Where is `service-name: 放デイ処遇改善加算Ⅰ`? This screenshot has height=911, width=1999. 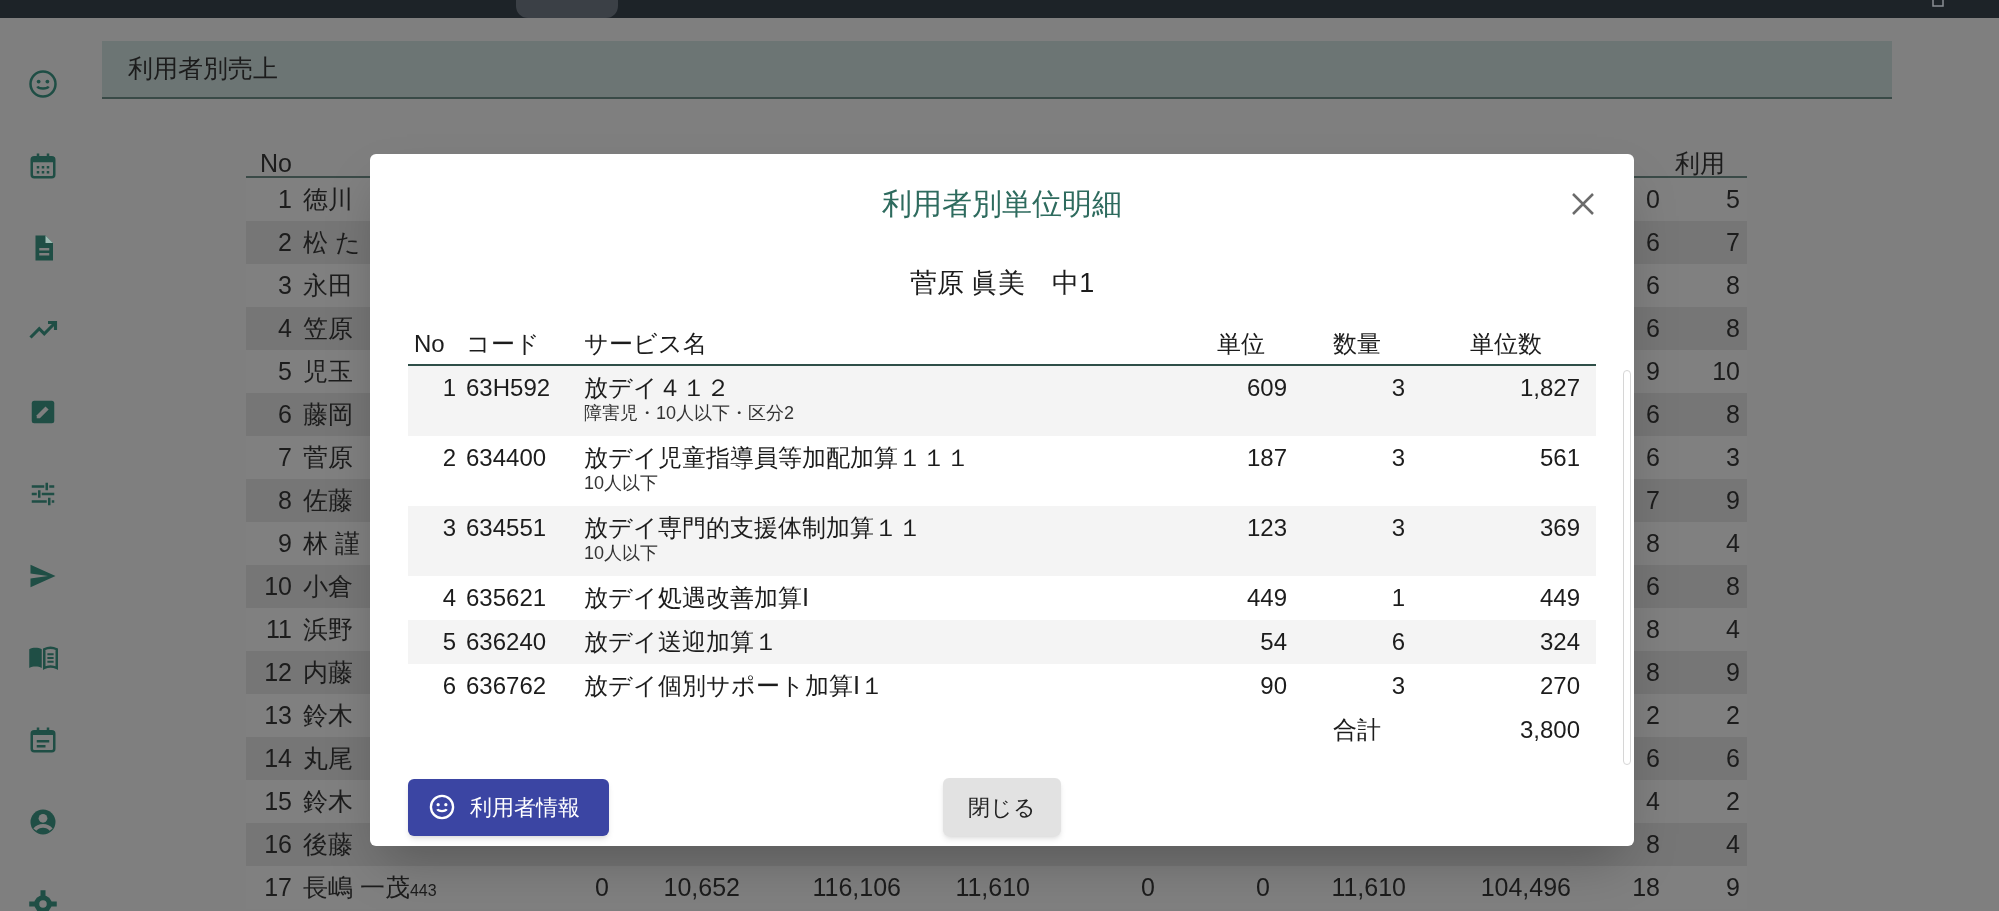
service-name: 放デイ処遇改善加算Ⅰ is located at coordinates (697, 598).